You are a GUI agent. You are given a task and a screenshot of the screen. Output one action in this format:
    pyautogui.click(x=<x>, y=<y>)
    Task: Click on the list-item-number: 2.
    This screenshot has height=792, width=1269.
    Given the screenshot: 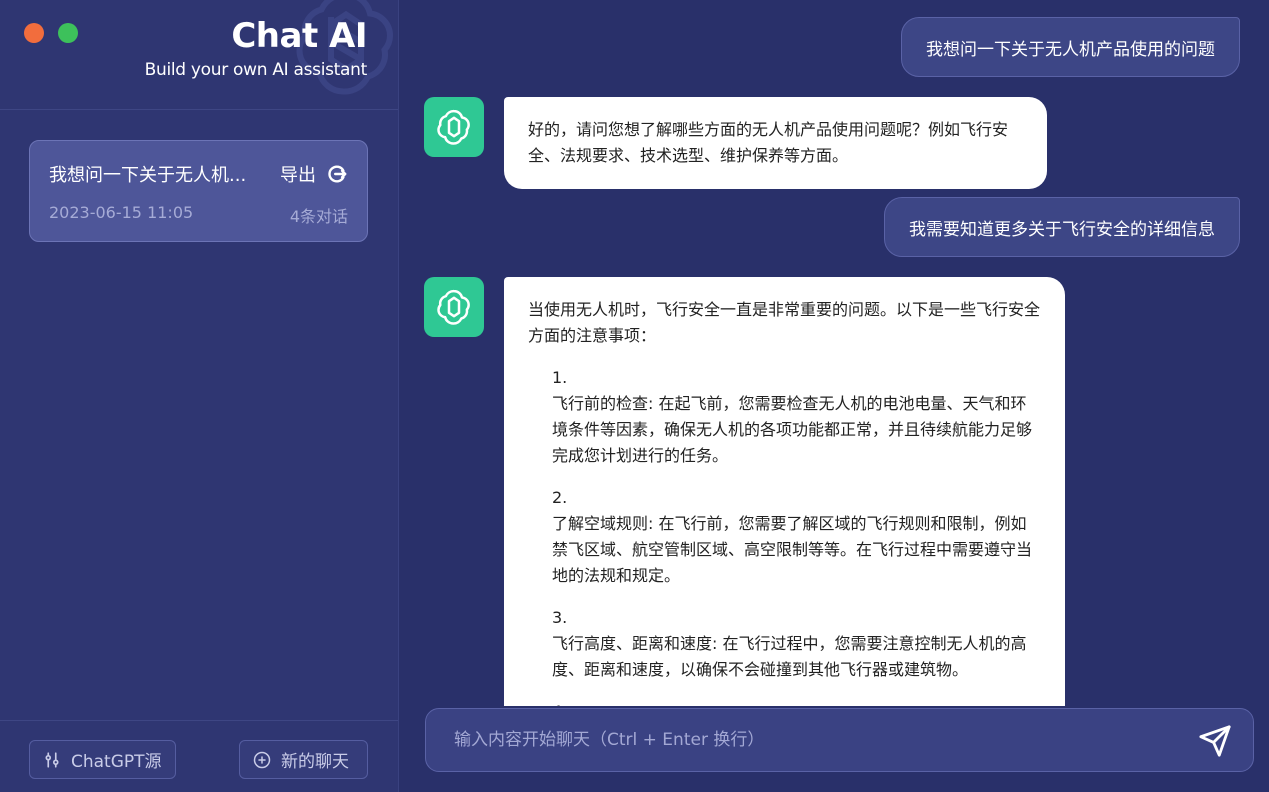 What is the action you would take?
    pyautogui.click(x=560, y=497)
    